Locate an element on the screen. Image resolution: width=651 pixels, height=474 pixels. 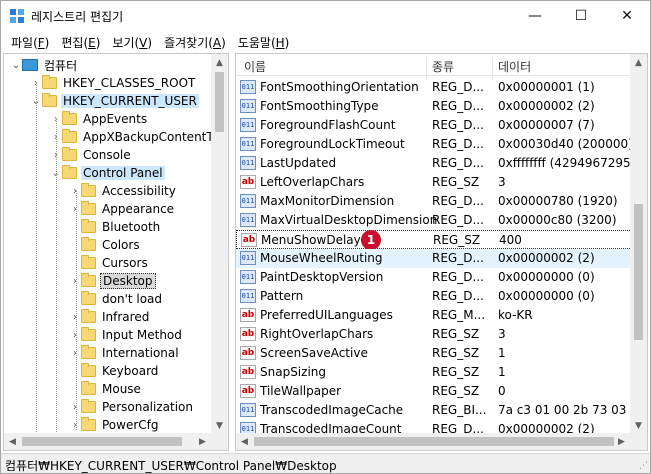
tree-item: ⌄ Control Panel is located at coordinates (107, 173).